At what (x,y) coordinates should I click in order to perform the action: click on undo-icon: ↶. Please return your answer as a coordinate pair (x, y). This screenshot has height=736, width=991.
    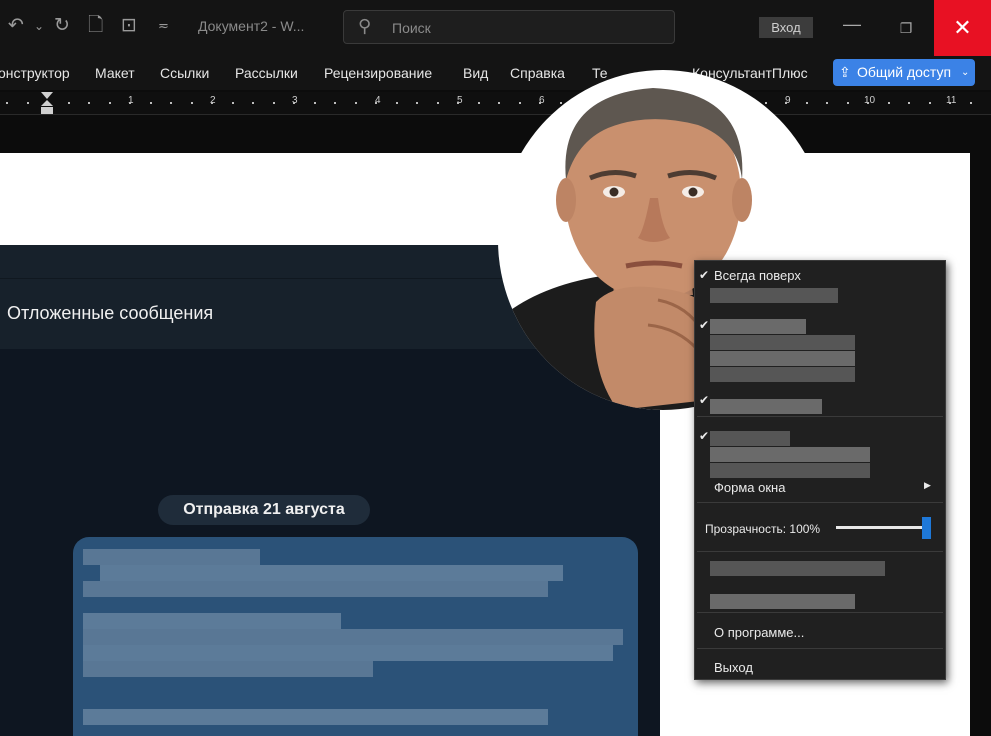
    Looking at the image, I should click on (16, 26).